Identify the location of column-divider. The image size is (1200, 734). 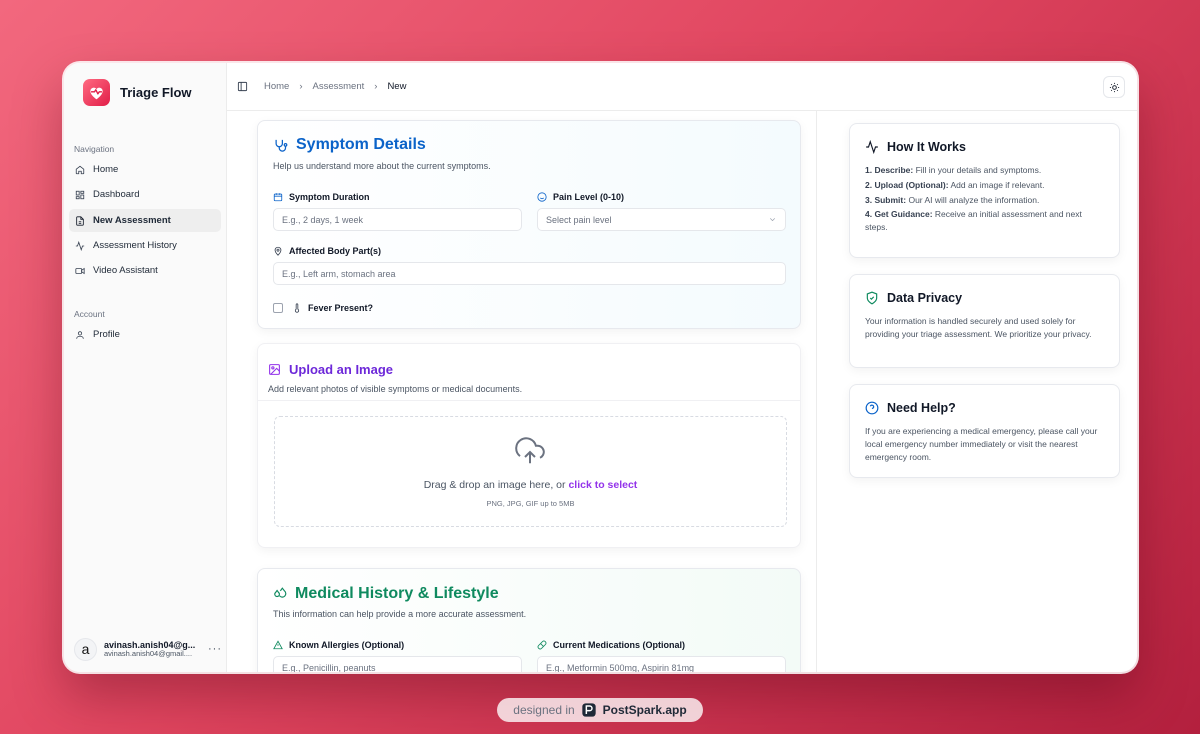
(816, 391).